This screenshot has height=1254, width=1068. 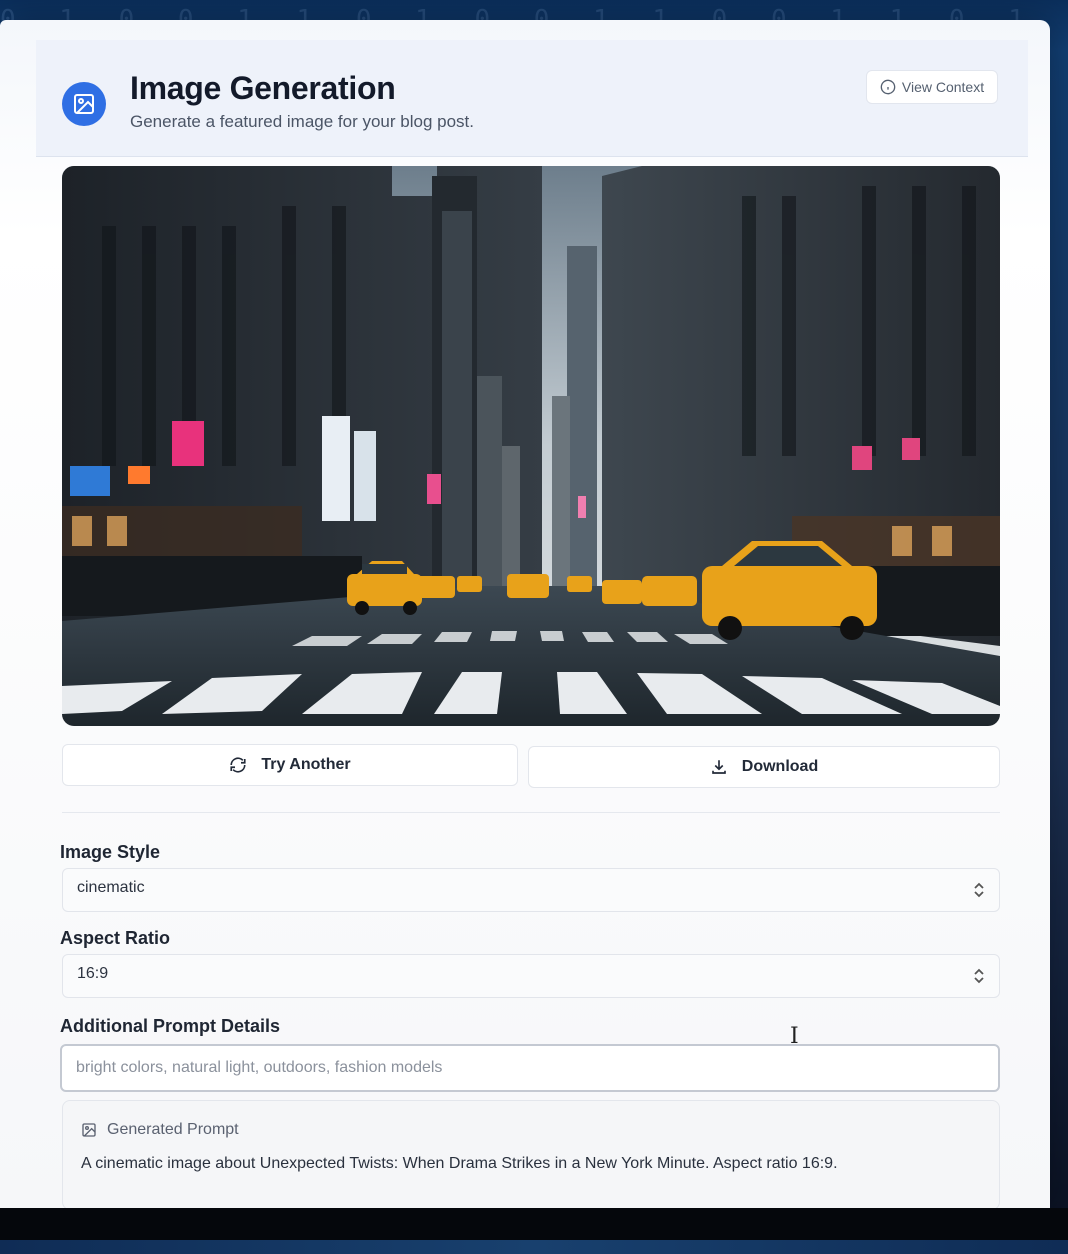 What do you see at coordinates (170, 1026) in the screenshot?
I see `prompt-details-label: Additional Prompt Details` at bounding box center [170, 1026].